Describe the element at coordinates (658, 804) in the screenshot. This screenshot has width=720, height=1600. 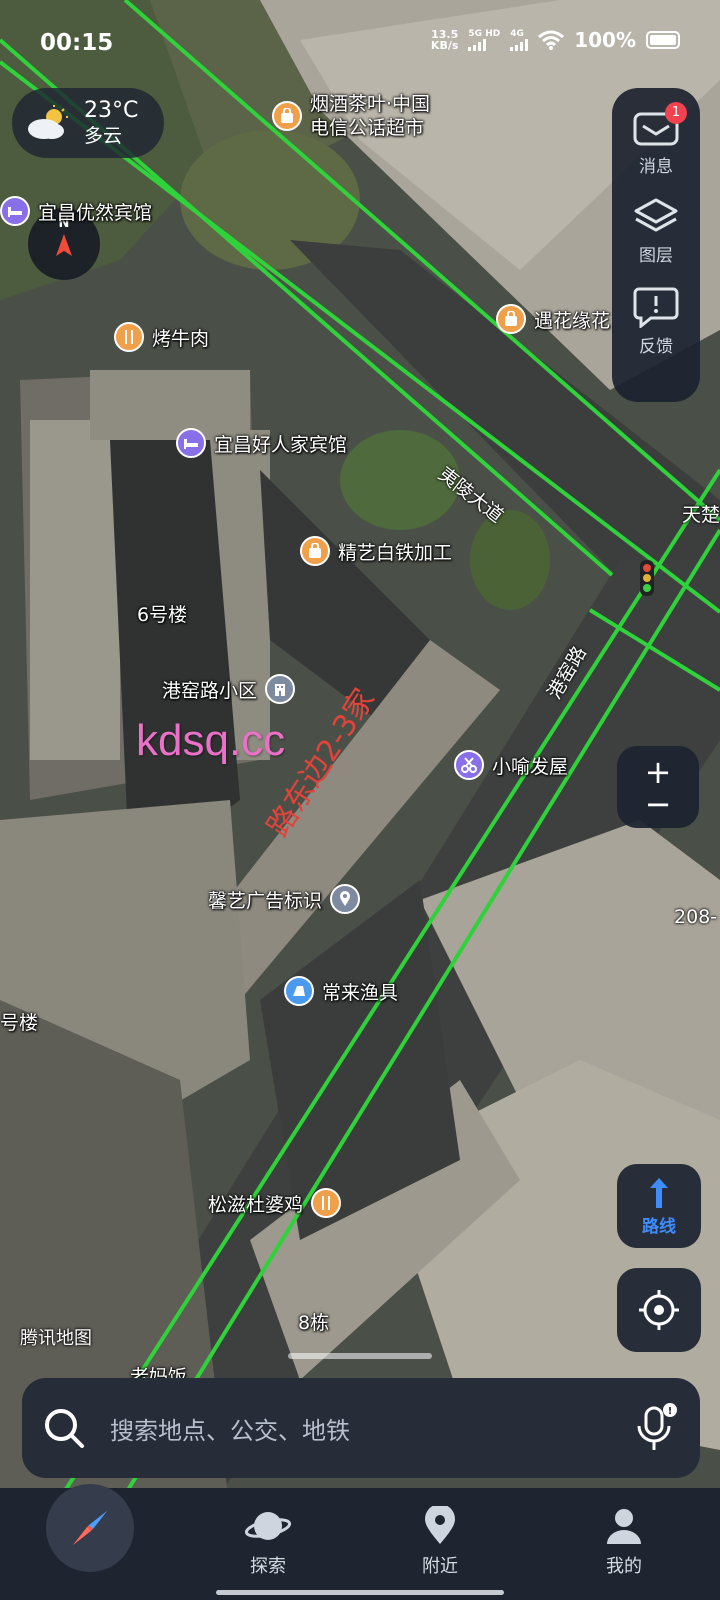
I see `zoom-out-button: −` at that location.